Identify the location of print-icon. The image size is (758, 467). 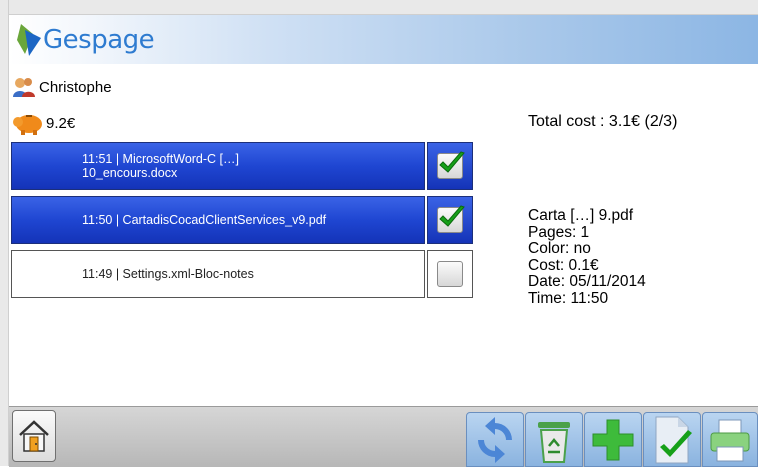
(730, 440).